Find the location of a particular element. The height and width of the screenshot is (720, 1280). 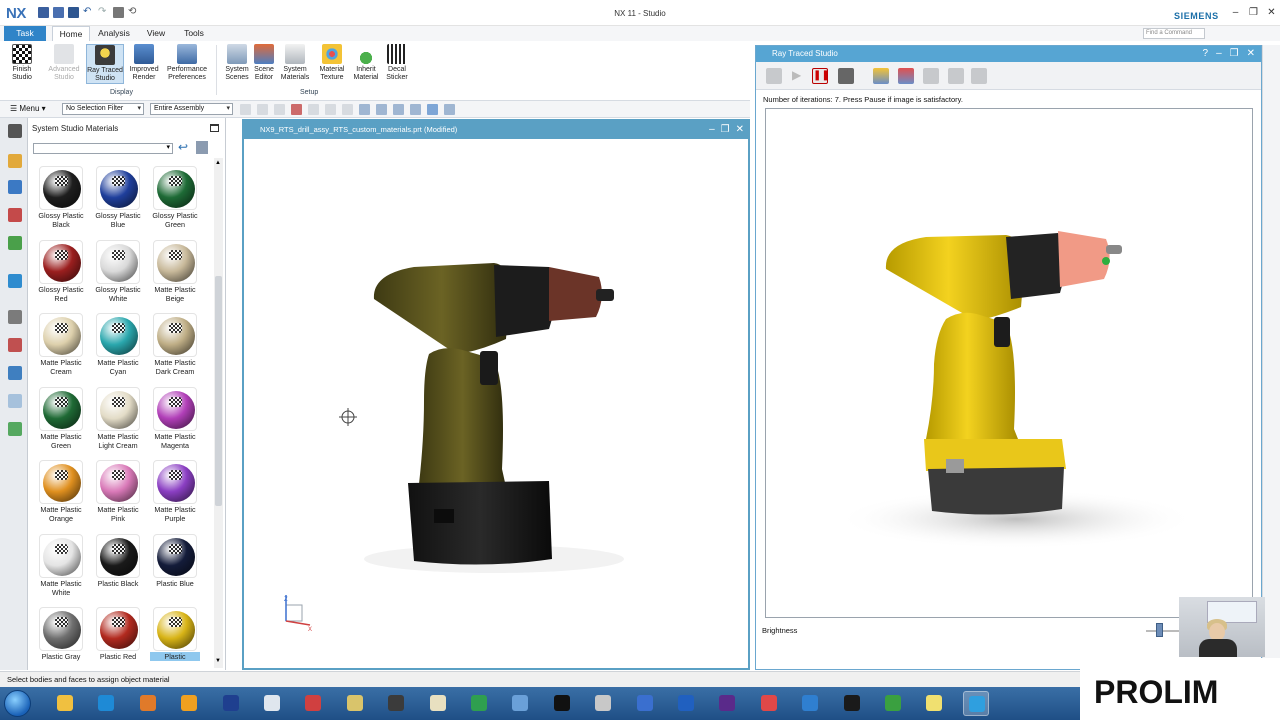

material-swatch: Plastic Black is located at coordinates (118, 567).